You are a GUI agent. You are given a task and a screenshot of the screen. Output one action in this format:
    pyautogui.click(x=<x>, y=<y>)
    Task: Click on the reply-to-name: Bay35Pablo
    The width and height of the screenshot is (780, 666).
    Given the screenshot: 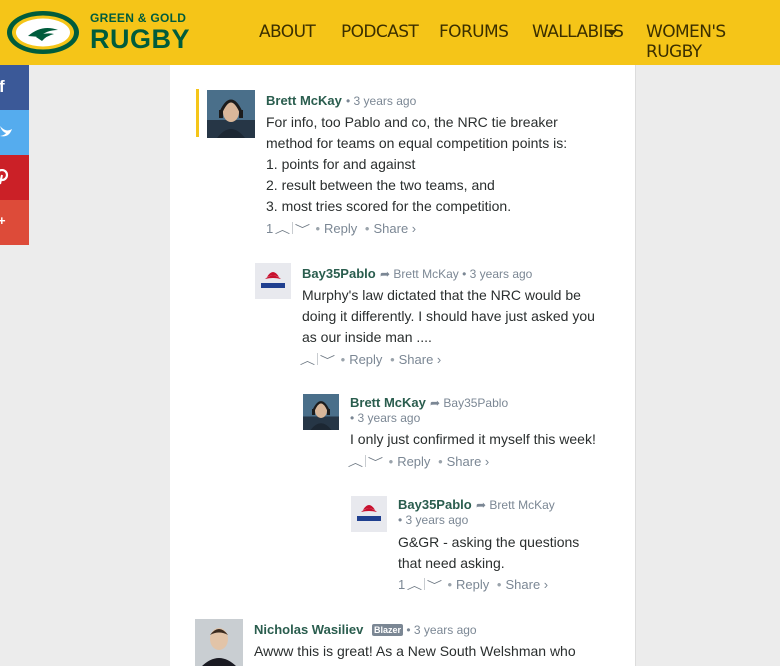 What is the action you would take?
    pyautogui.click(x=475, y=403)
    